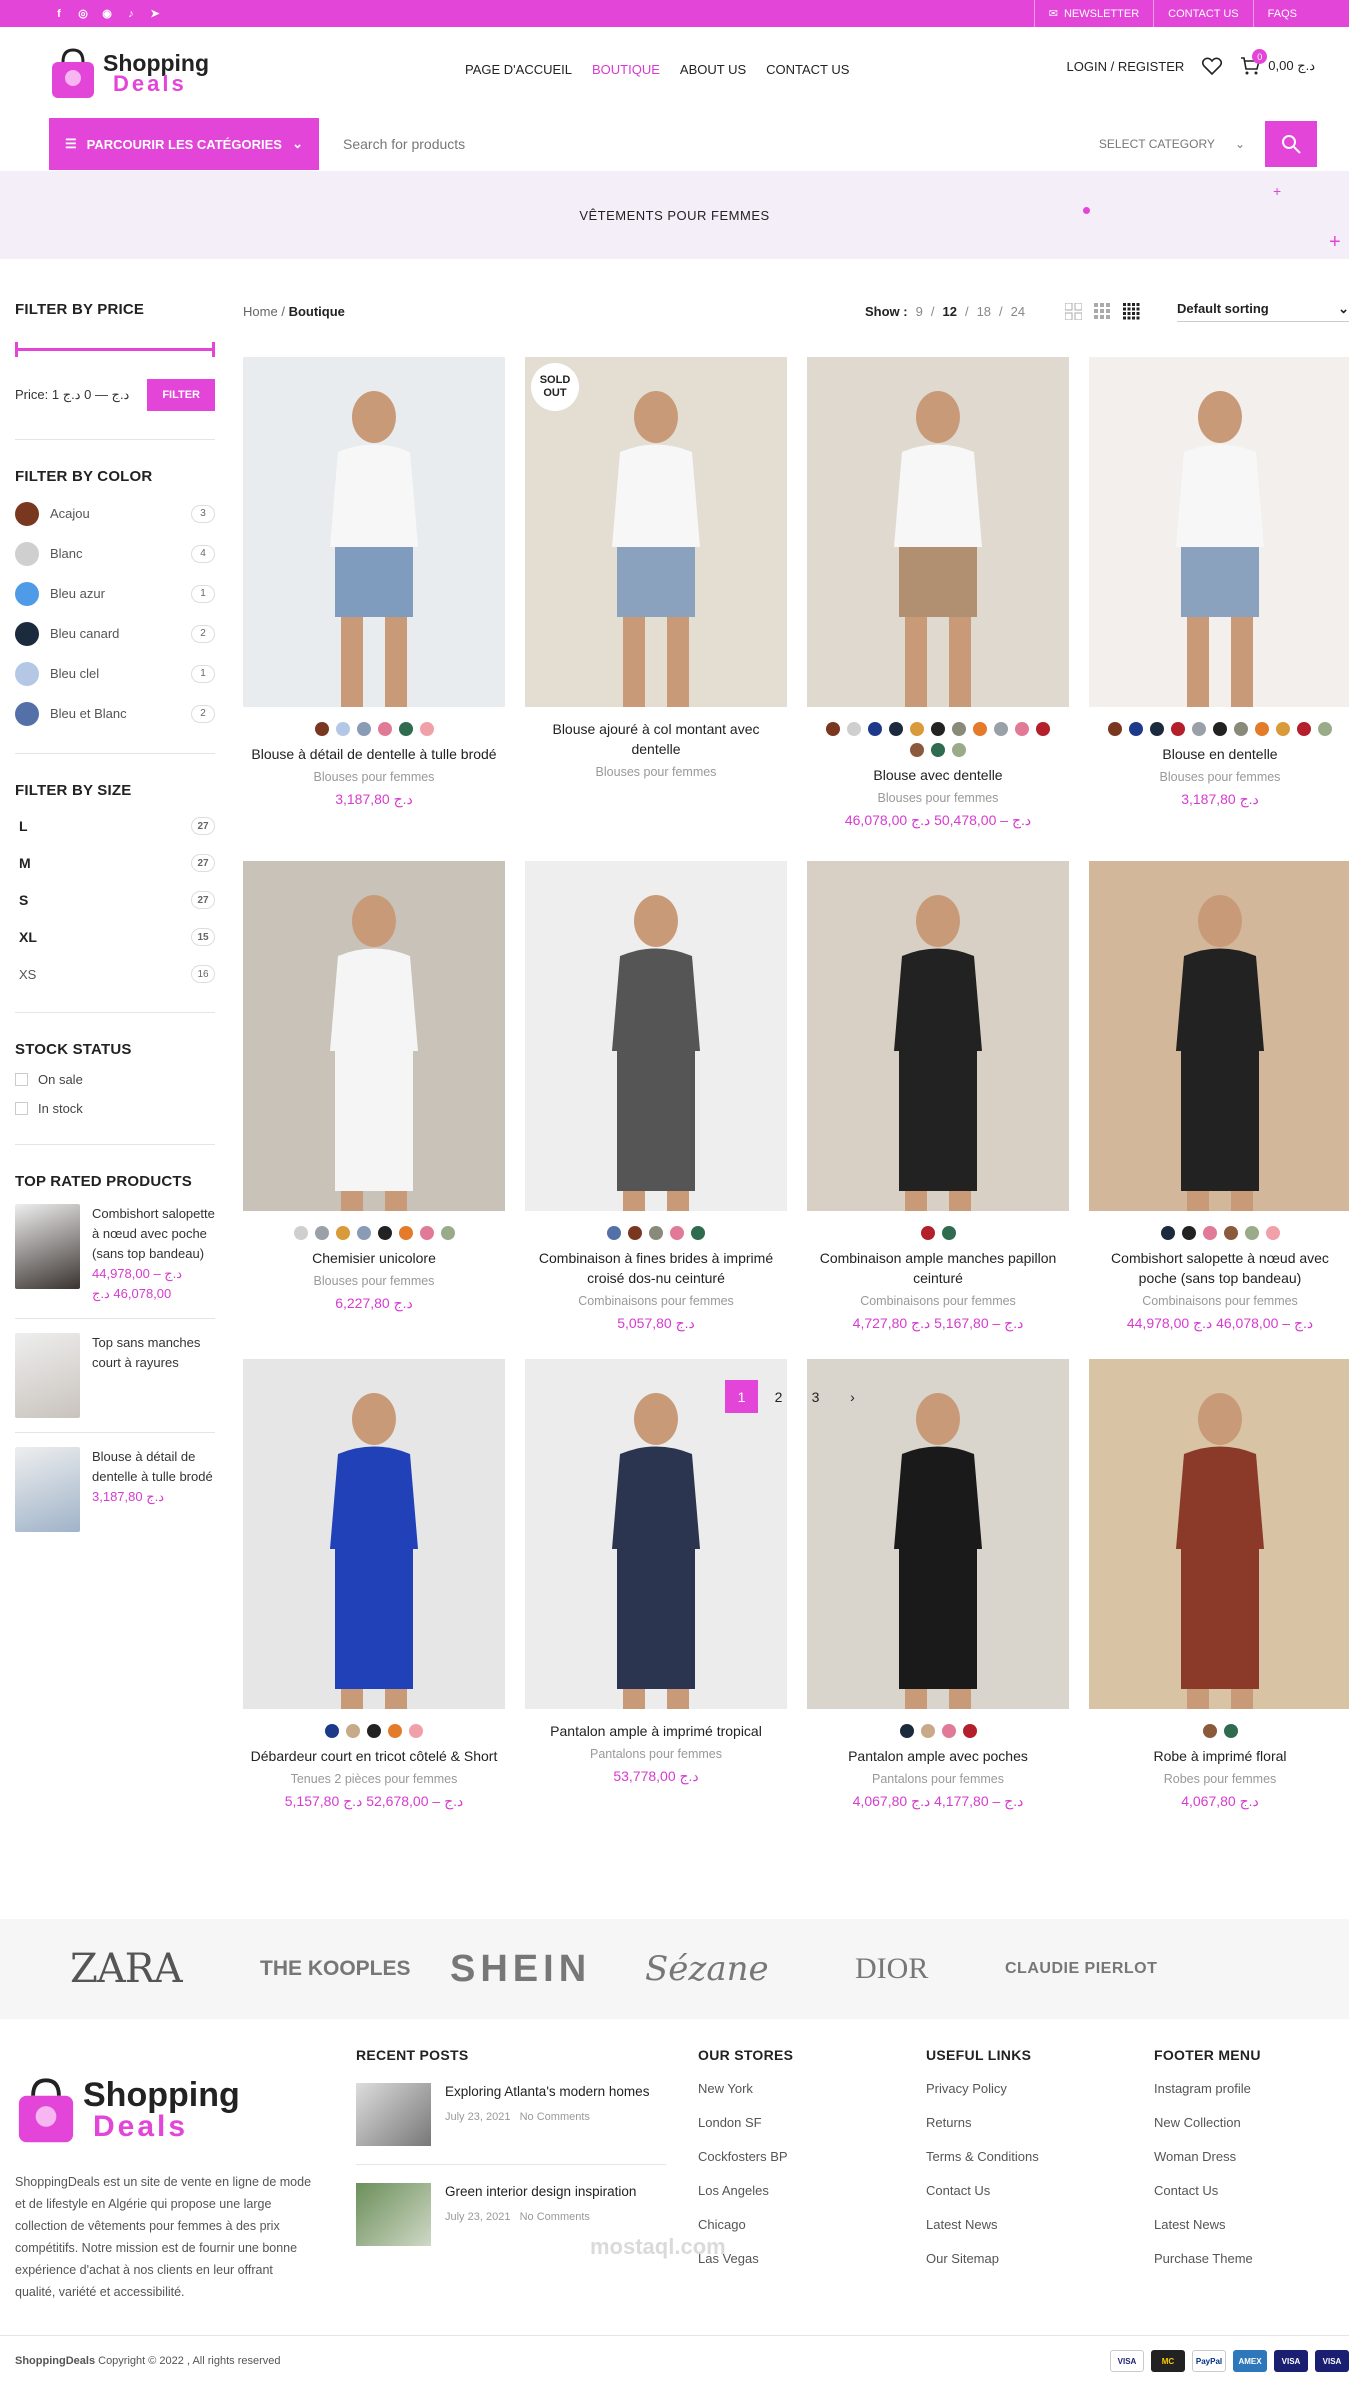 The height and width of the screenshot is (2386, 1349). I want to click on filter-button: FILTER, so click(181, 395).